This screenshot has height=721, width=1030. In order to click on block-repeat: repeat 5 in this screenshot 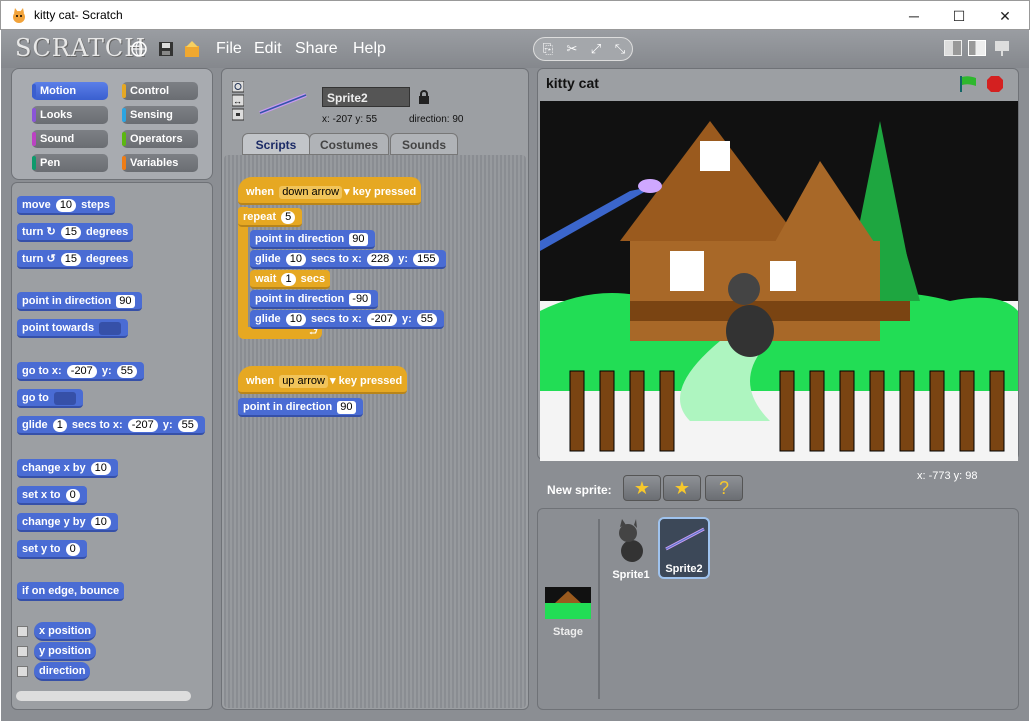, I will do `click(270, 217)`.